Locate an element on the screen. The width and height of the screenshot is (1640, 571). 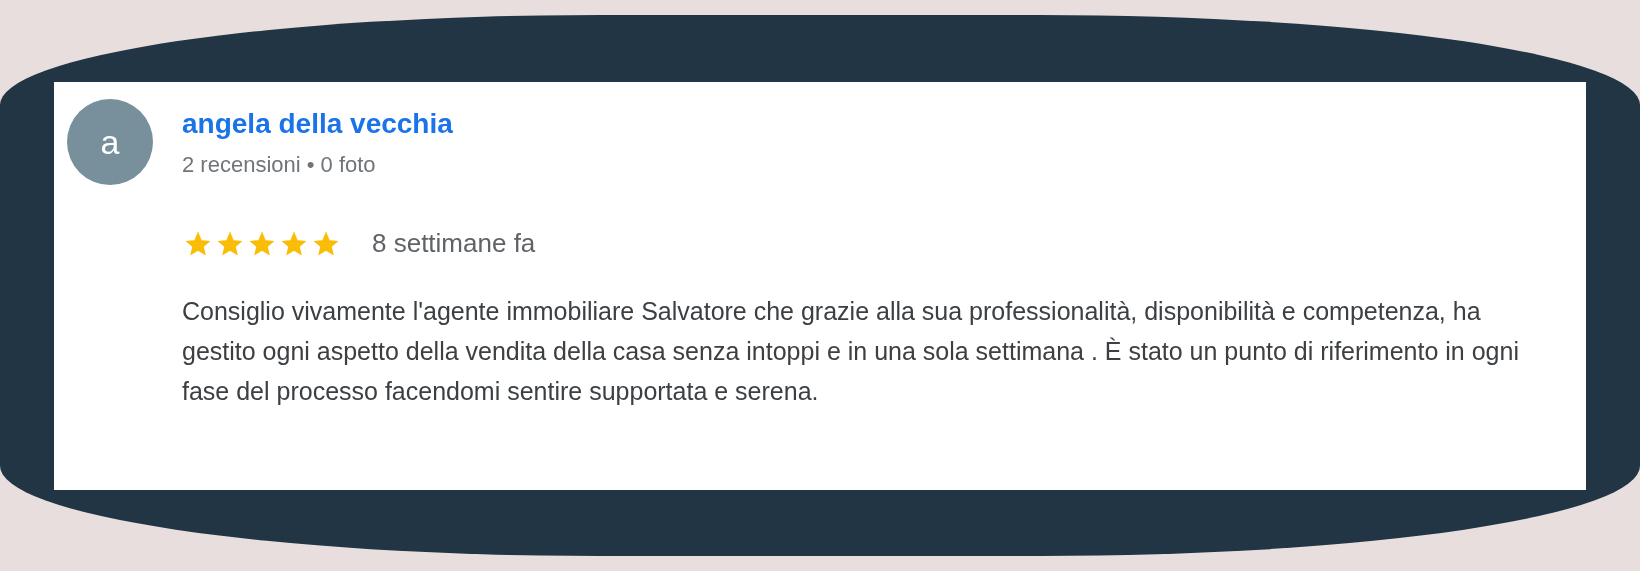
review-meta: 2 recensioni • 0 foto is located at coordinates (279, 165).